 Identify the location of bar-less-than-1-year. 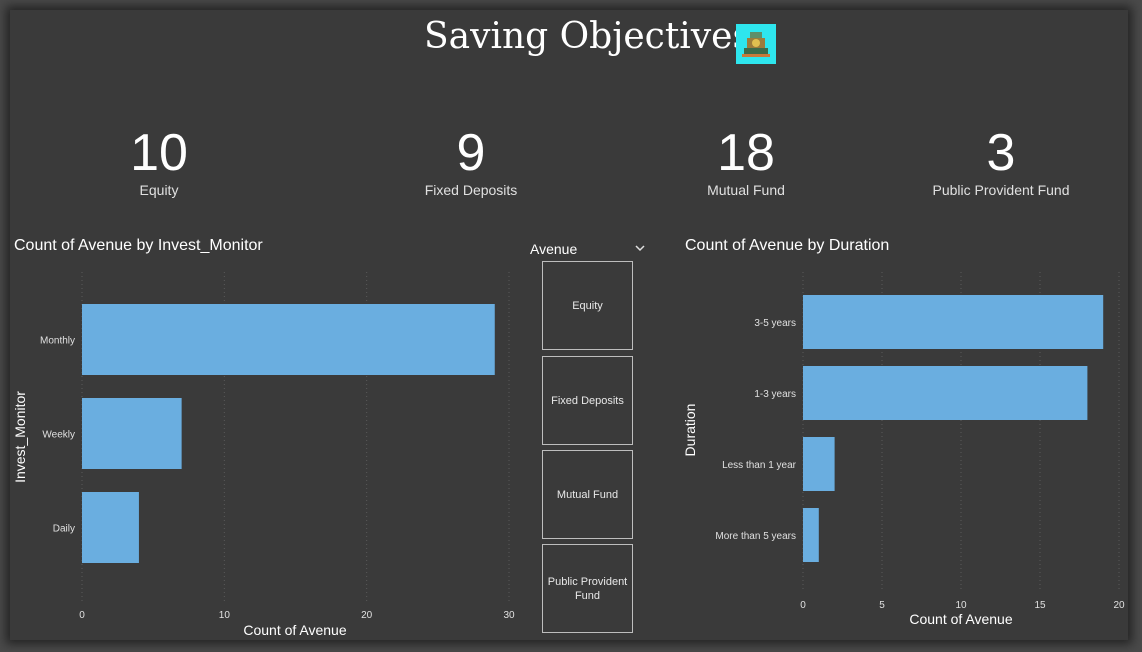
(819, 464).